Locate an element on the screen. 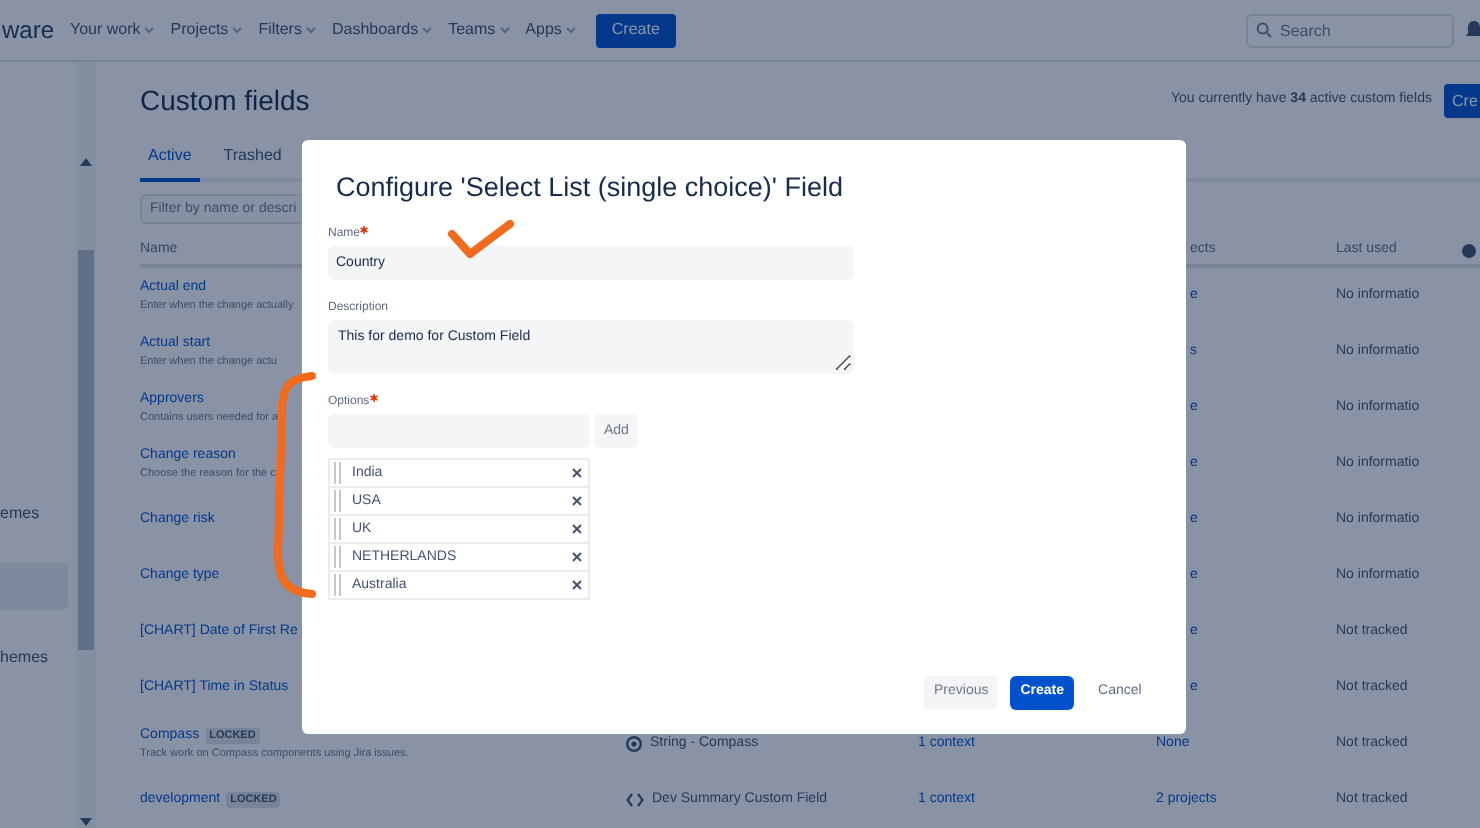 This screenshot has height=828, width=1480. page-title: Custom fields is located at coordinates (225, 101).